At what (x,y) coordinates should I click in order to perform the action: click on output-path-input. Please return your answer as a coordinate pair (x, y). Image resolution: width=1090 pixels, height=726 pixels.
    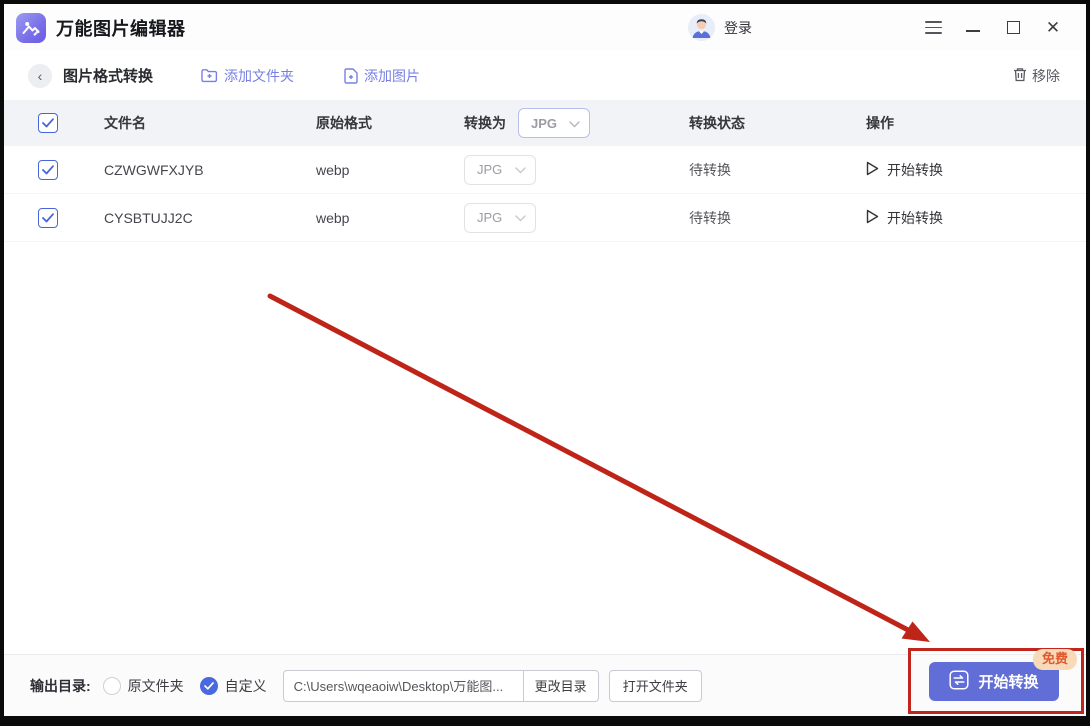
    Looking at the image, I should click on (402, 685).